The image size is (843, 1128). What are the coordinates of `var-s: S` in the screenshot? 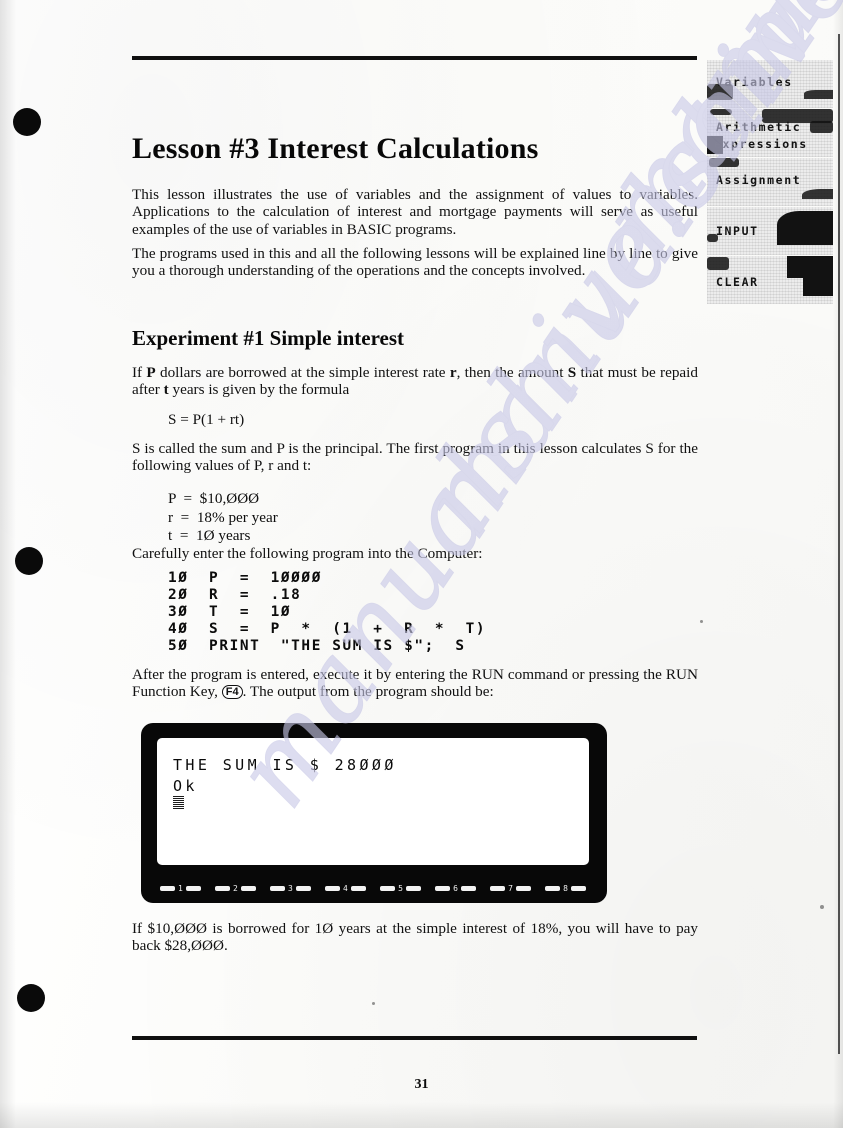 It's located at (572, 372).